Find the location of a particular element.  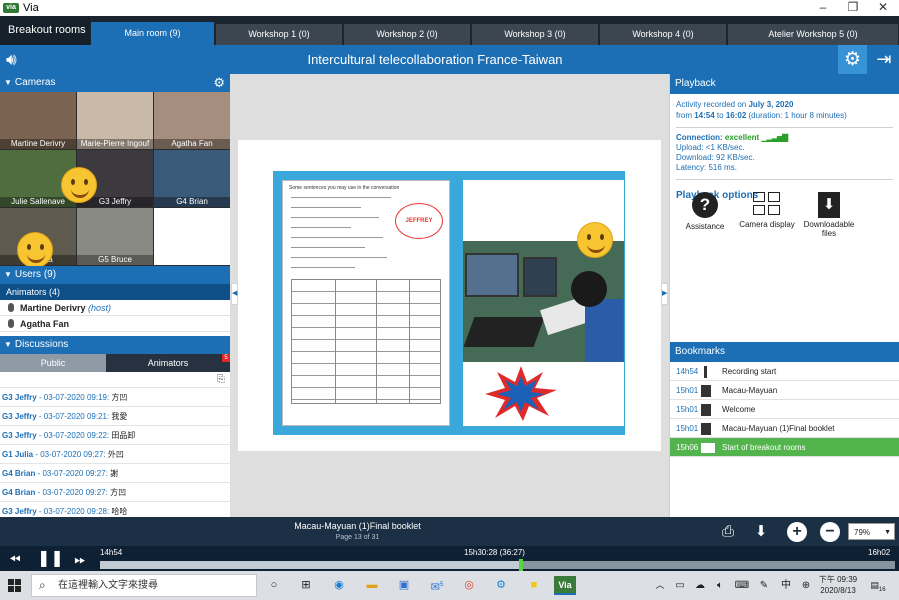

download-icon: ⬇ is located at coordinates (761, 532).